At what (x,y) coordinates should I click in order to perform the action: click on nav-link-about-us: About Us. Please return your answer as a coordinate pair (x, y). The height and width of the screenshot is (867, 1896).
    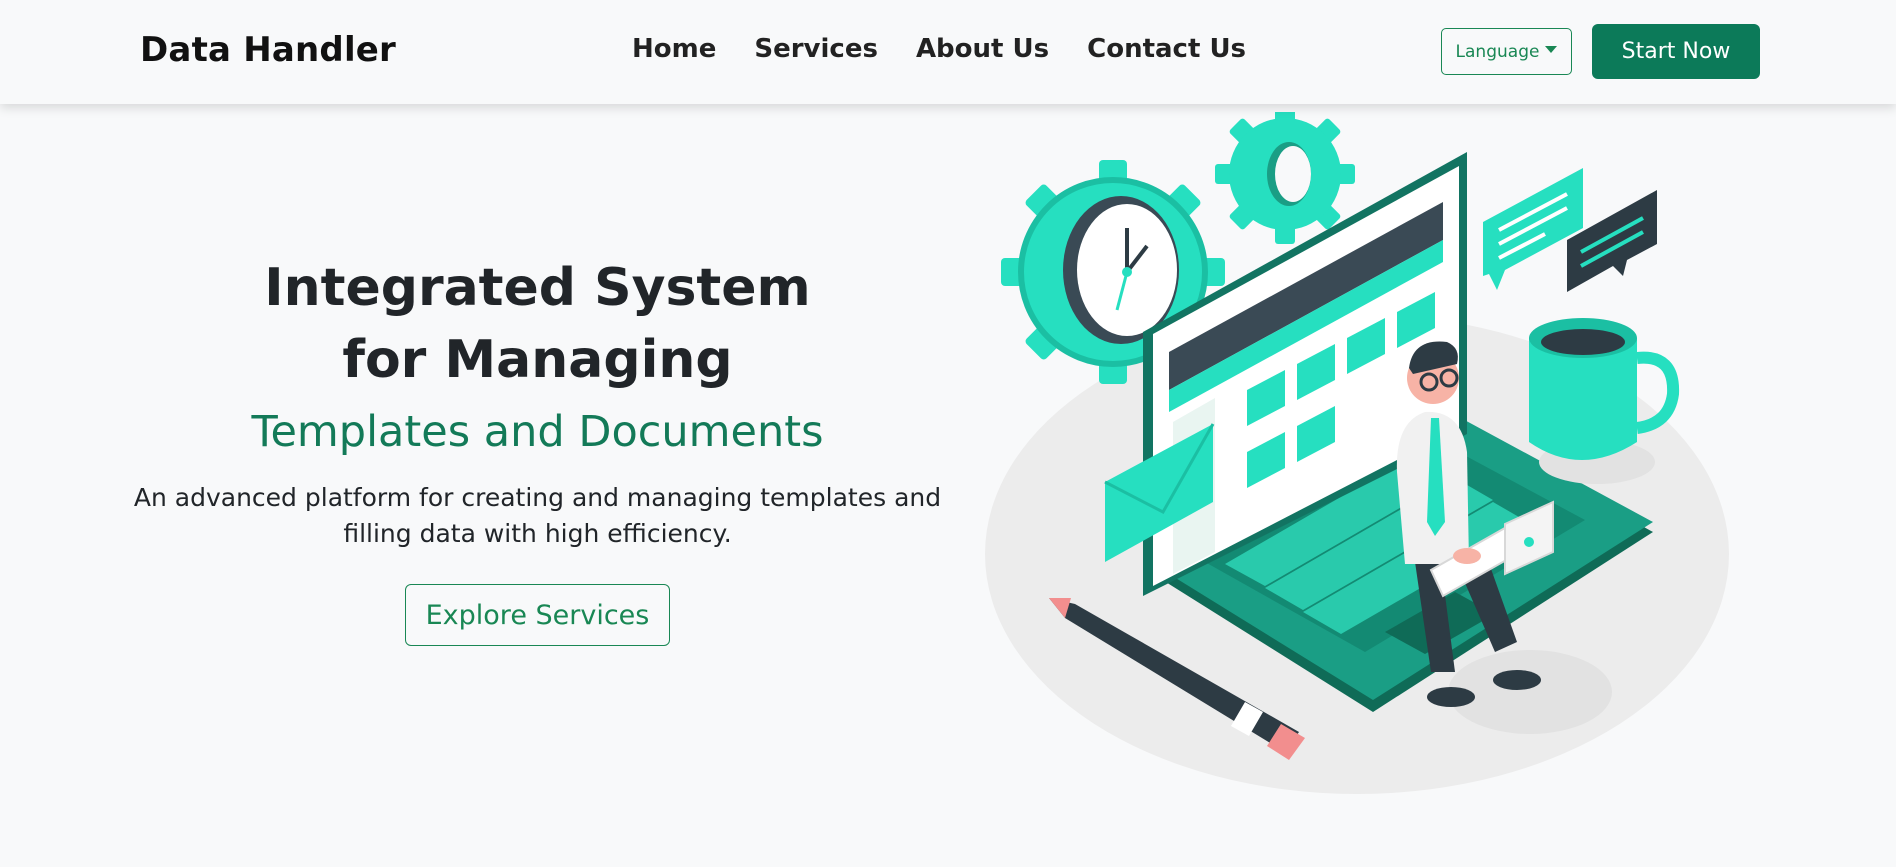
    Looking at the image, I should click on (982, 49).